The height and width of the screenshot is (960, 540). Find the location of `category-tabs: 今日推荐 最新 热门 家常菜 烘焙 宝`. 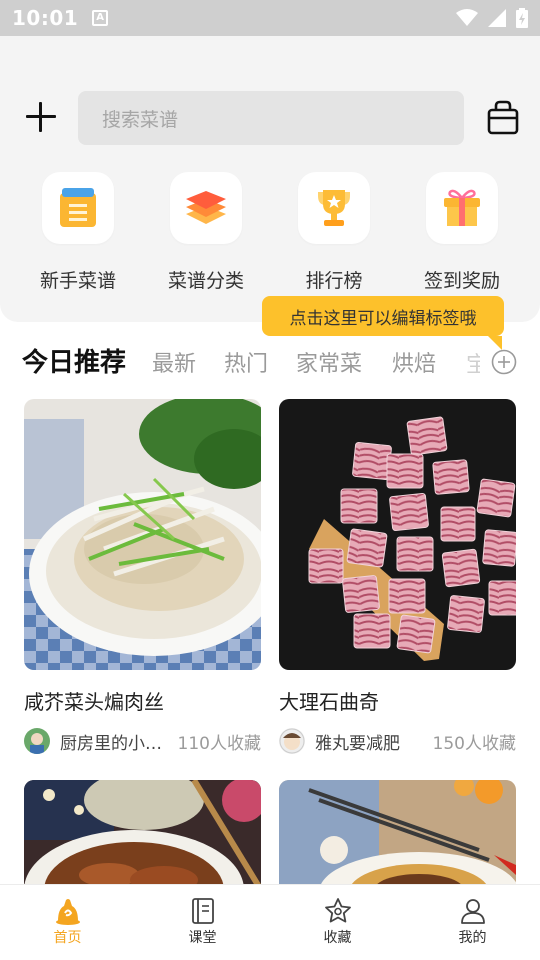

category-tabs: 今日推荐 最新 热门 家常菜 烘焙 宝 is located at coordinates (270, 362).